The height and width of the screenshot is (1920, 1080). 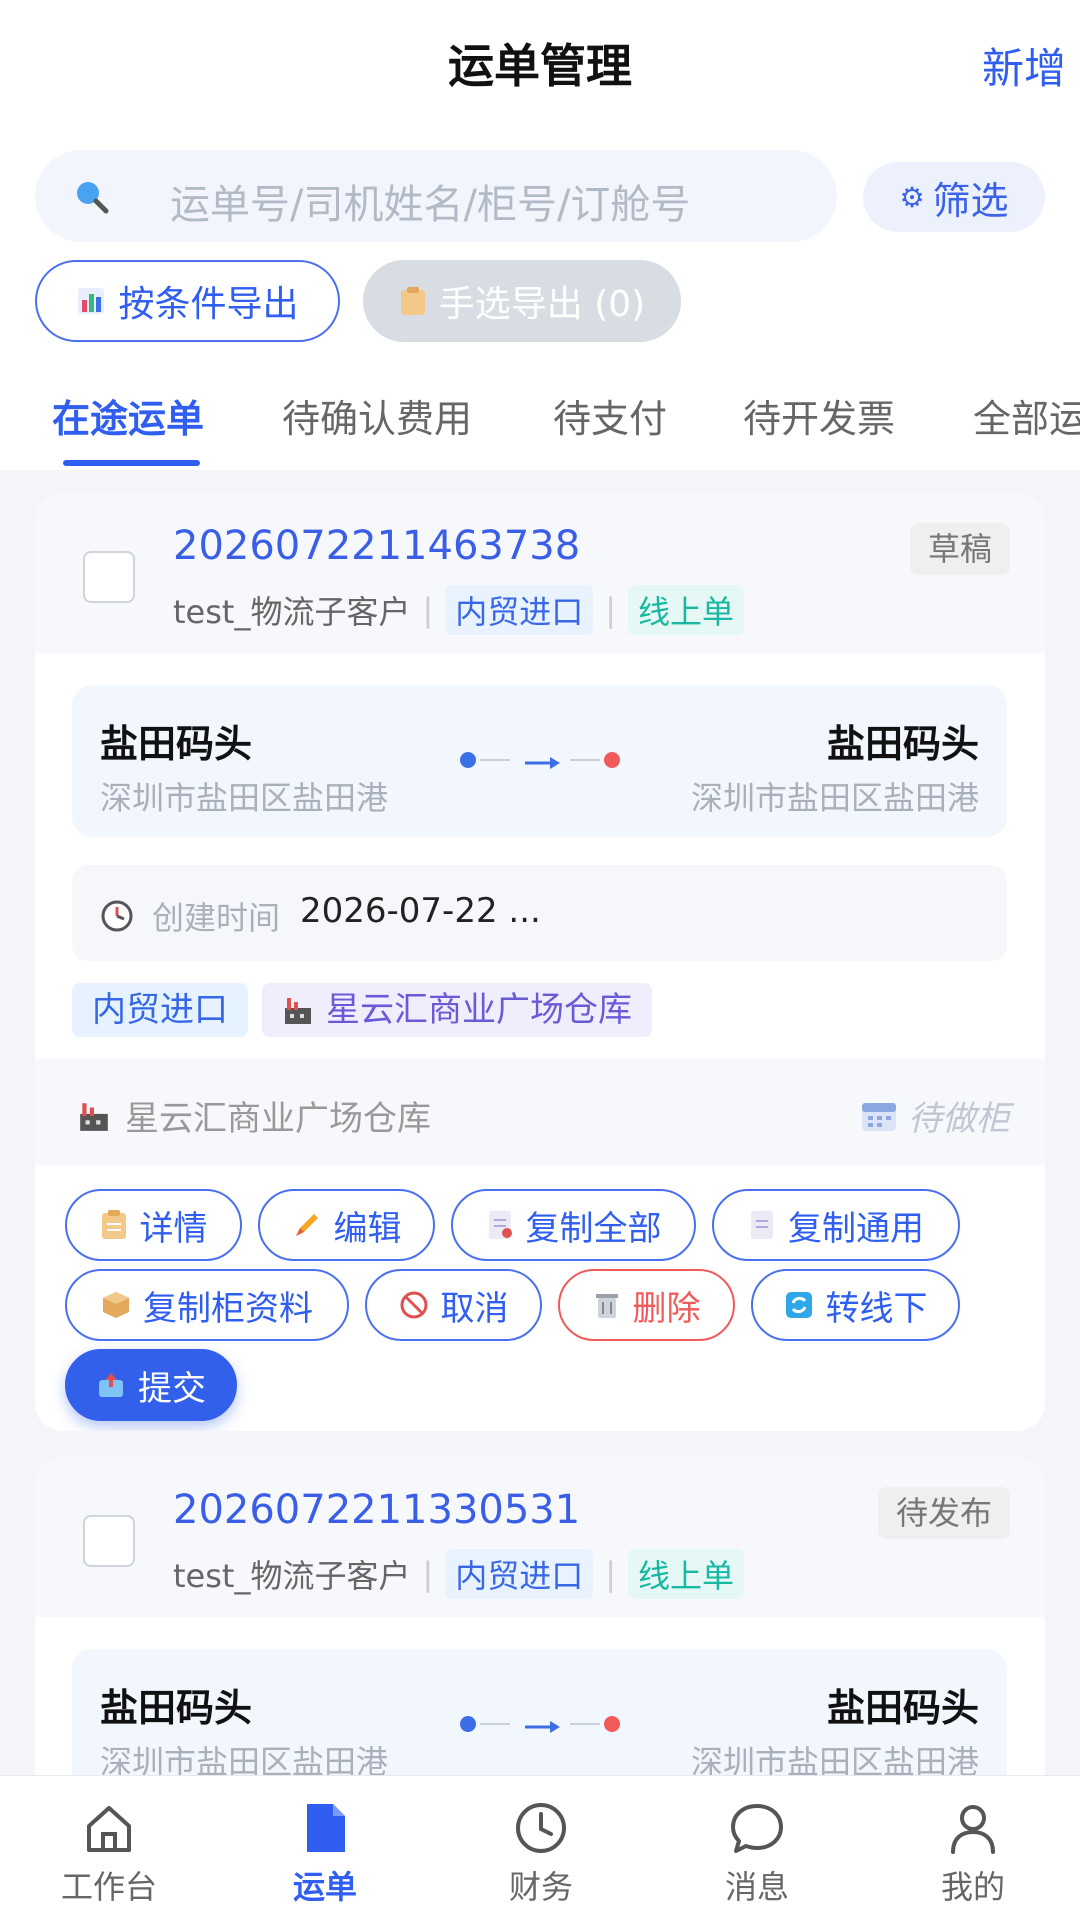 I want to click on export-by-condition-label: 按条件导出, so click(x=208, y=304).